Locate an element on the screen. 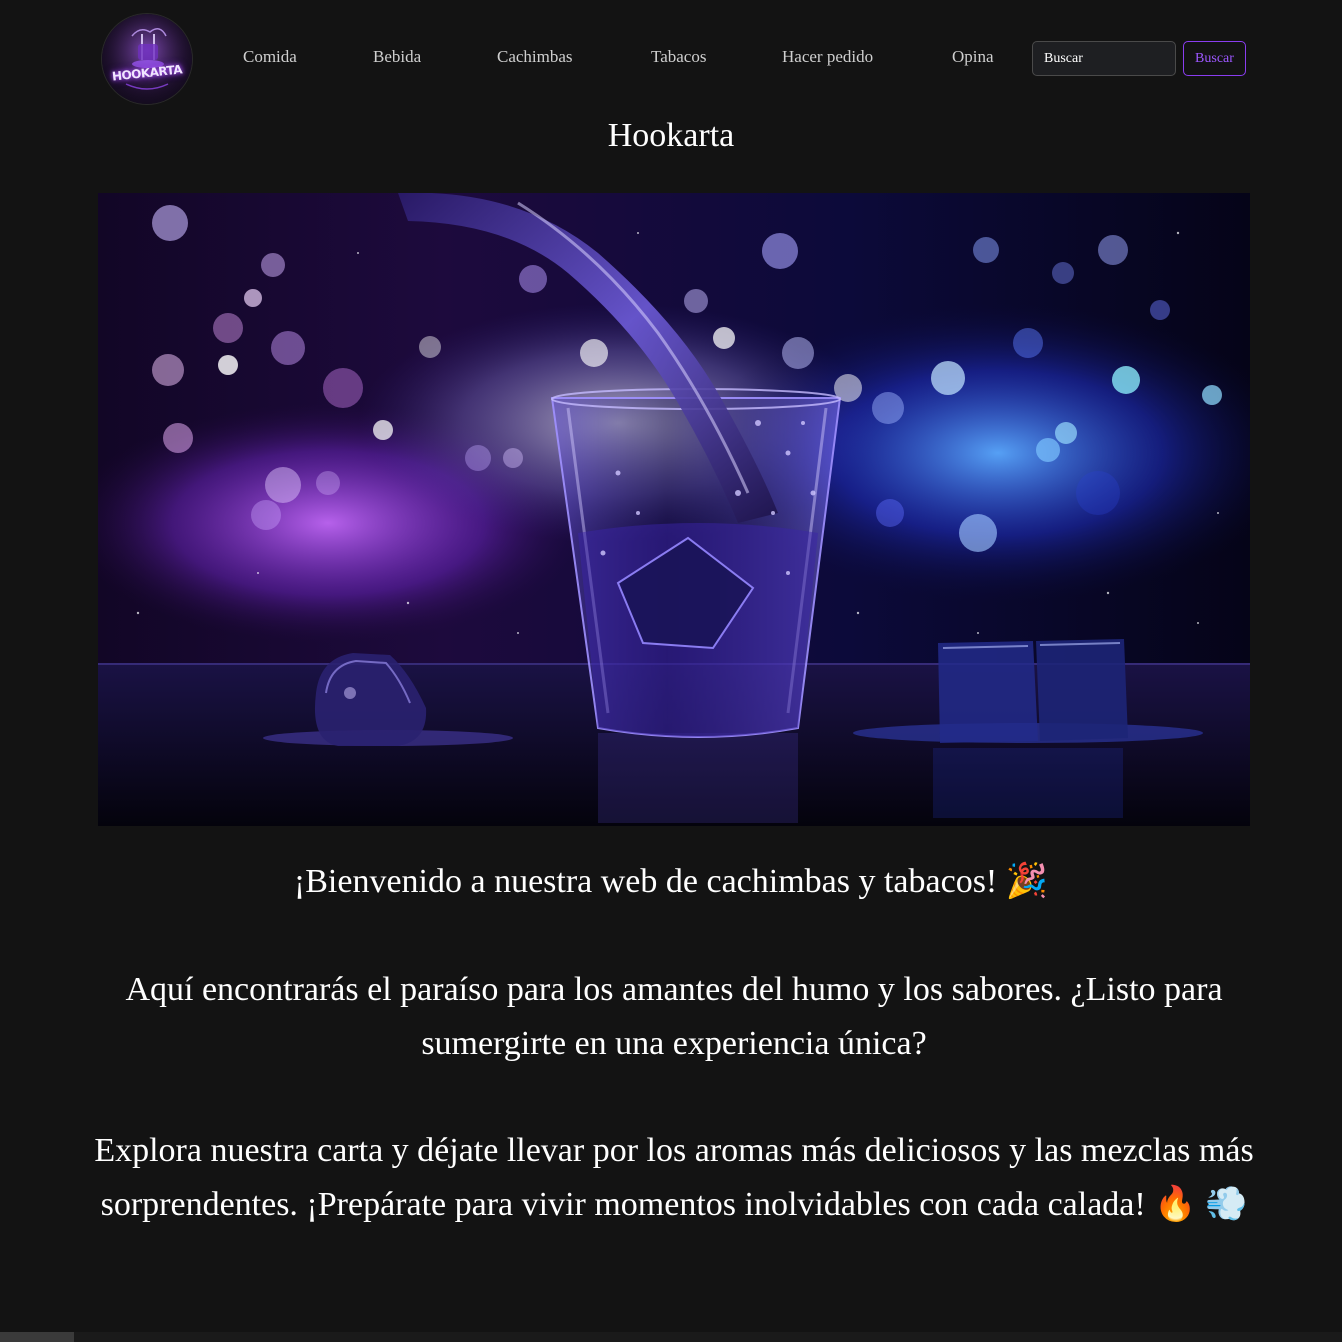 Image resolution: width=1342 pixels, height=1342 pixels. hookah-logo-icon is located at coordinates (147, 59).